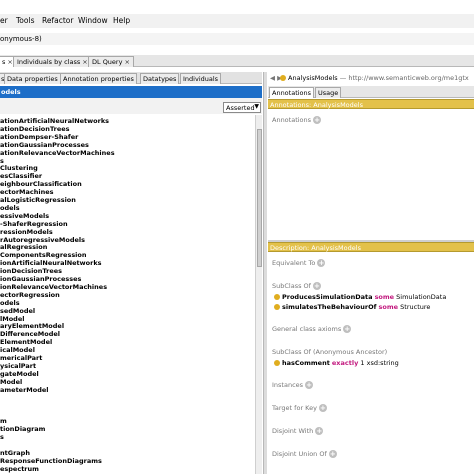 The image size is (474, 474). Describe the element at coordinates (41, 184) in the screenshot. I see `class-tree-item: eighbourClassification` at that location.